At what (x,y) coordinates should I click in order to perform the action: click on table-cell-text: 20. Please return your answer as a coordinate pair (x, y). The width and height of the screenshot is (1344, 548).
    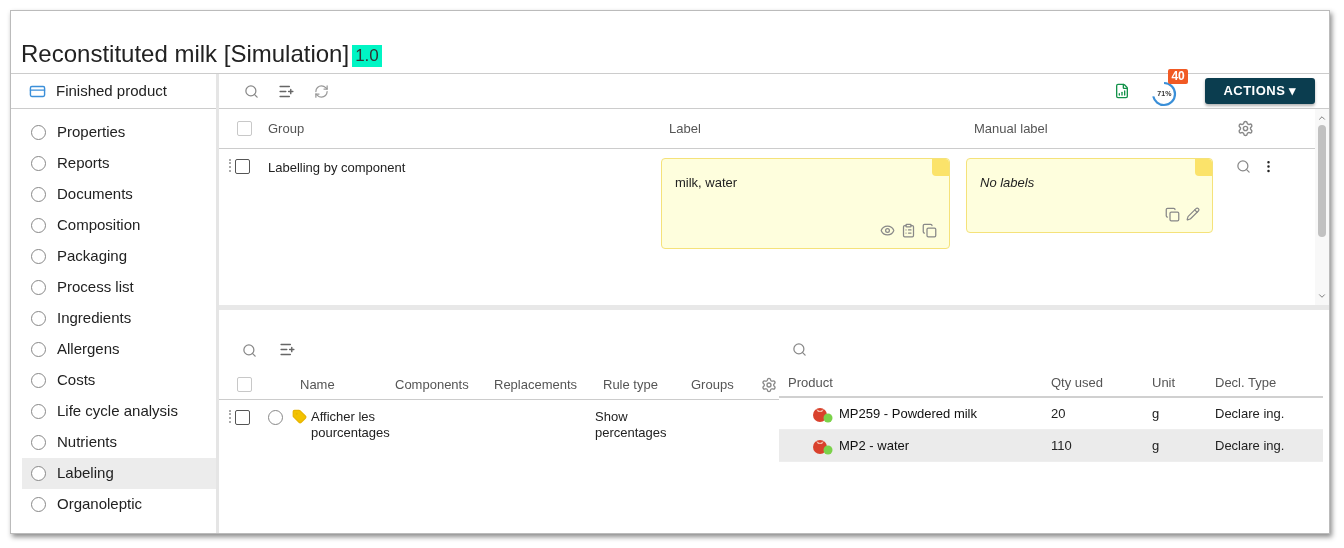
    Looking at the image, I should click on (1059, 413).